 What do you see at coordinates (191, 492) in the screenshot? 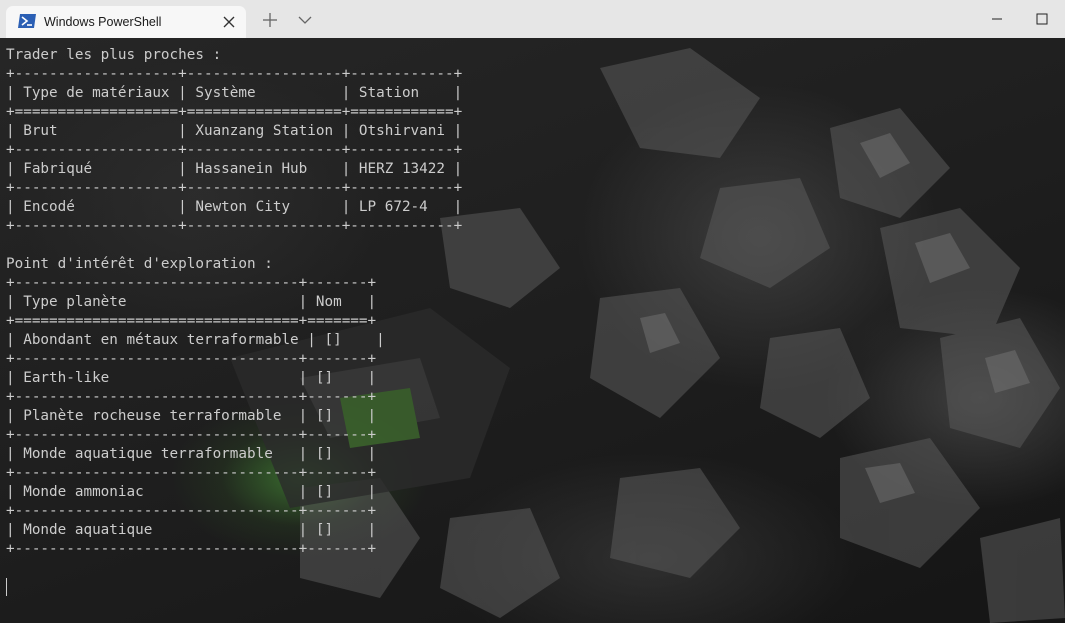
I see `terminal-line: | Monde ammoniac | [] |` at bounding box center [191, 492].